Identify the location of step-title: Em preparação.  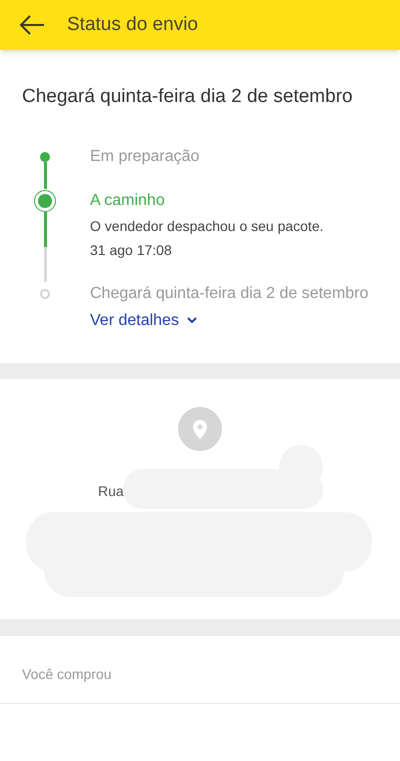
(145, 156).